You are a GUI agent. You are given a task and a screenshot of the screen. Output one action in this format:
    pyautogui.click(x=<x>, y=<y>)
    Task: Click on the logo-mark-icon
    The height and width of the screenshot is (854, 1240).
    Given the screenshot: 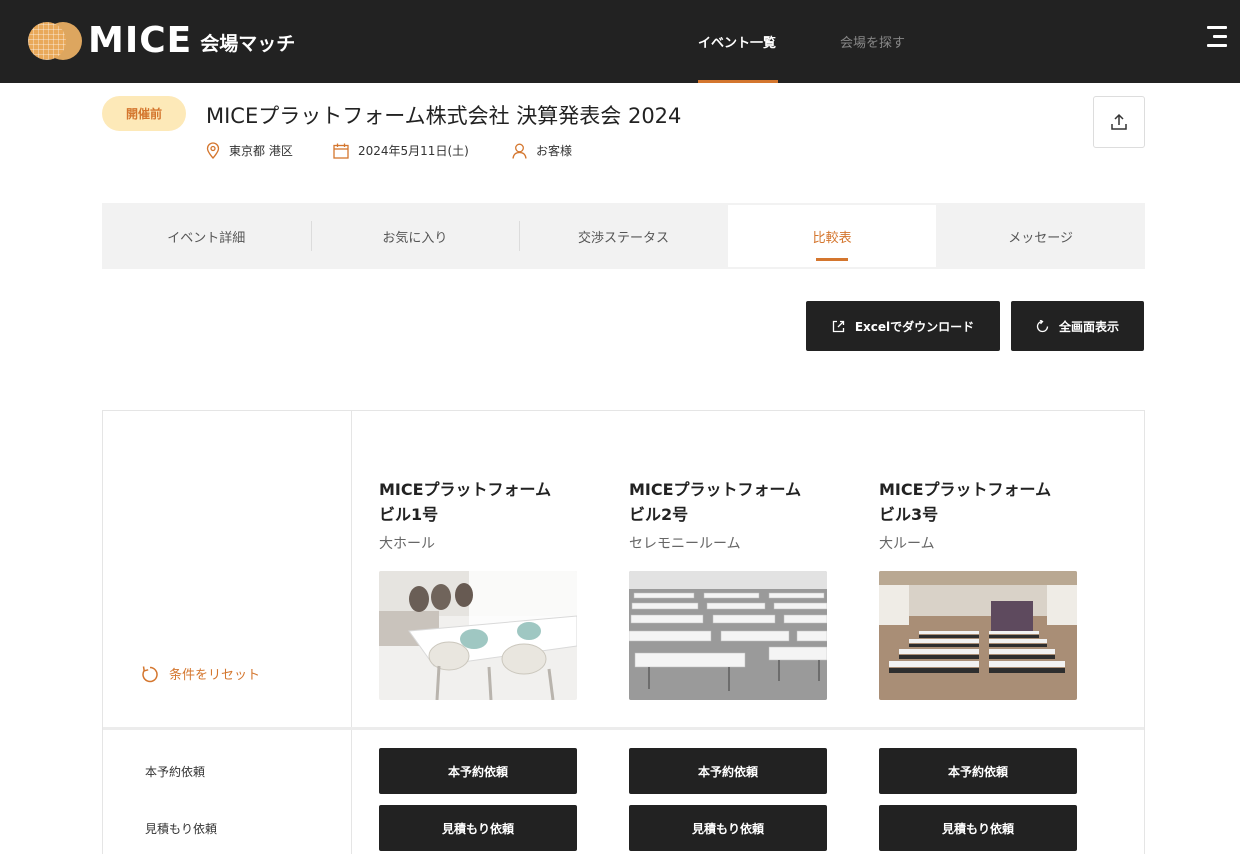 What is the action you would take?
    pyautogui.click(x=55, y=41)
    